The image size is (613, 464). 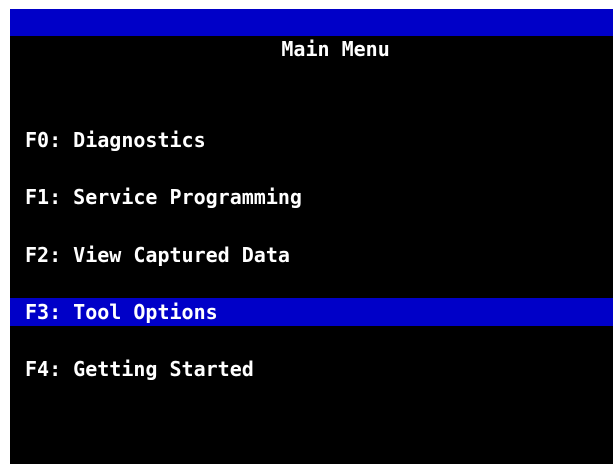 I want to click on menu-item-label: F1: Service Programming, so click(x=163, y=197).